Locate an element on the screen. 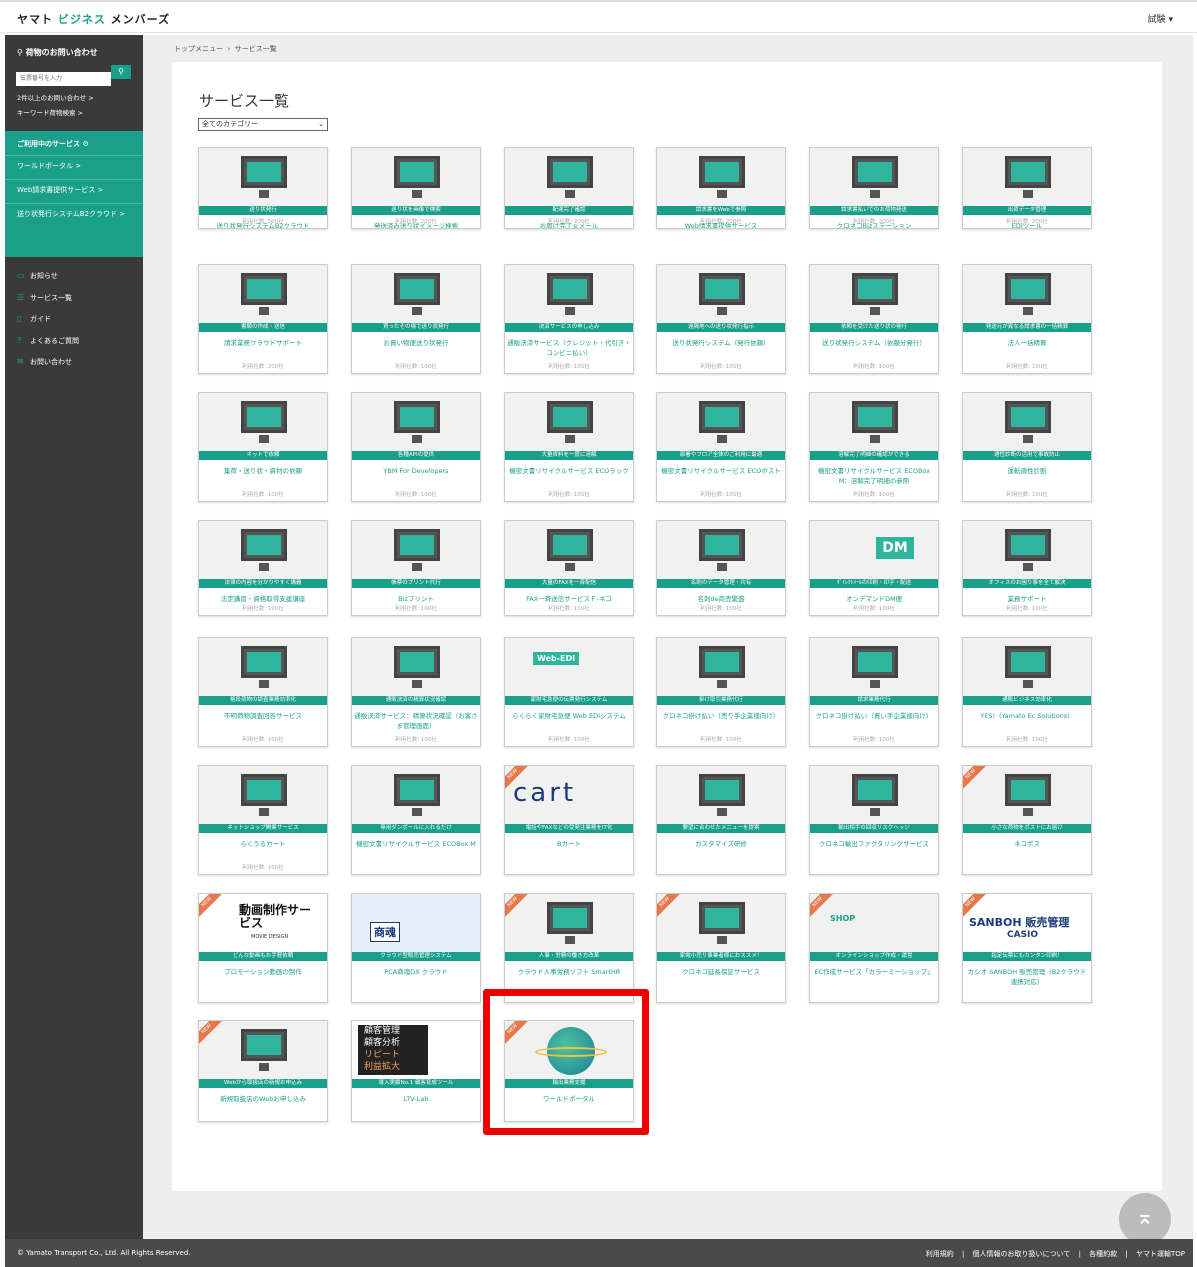 The image size is (1197, 1267). logo-members: メンバーズ is located at coordinates (138, 19).